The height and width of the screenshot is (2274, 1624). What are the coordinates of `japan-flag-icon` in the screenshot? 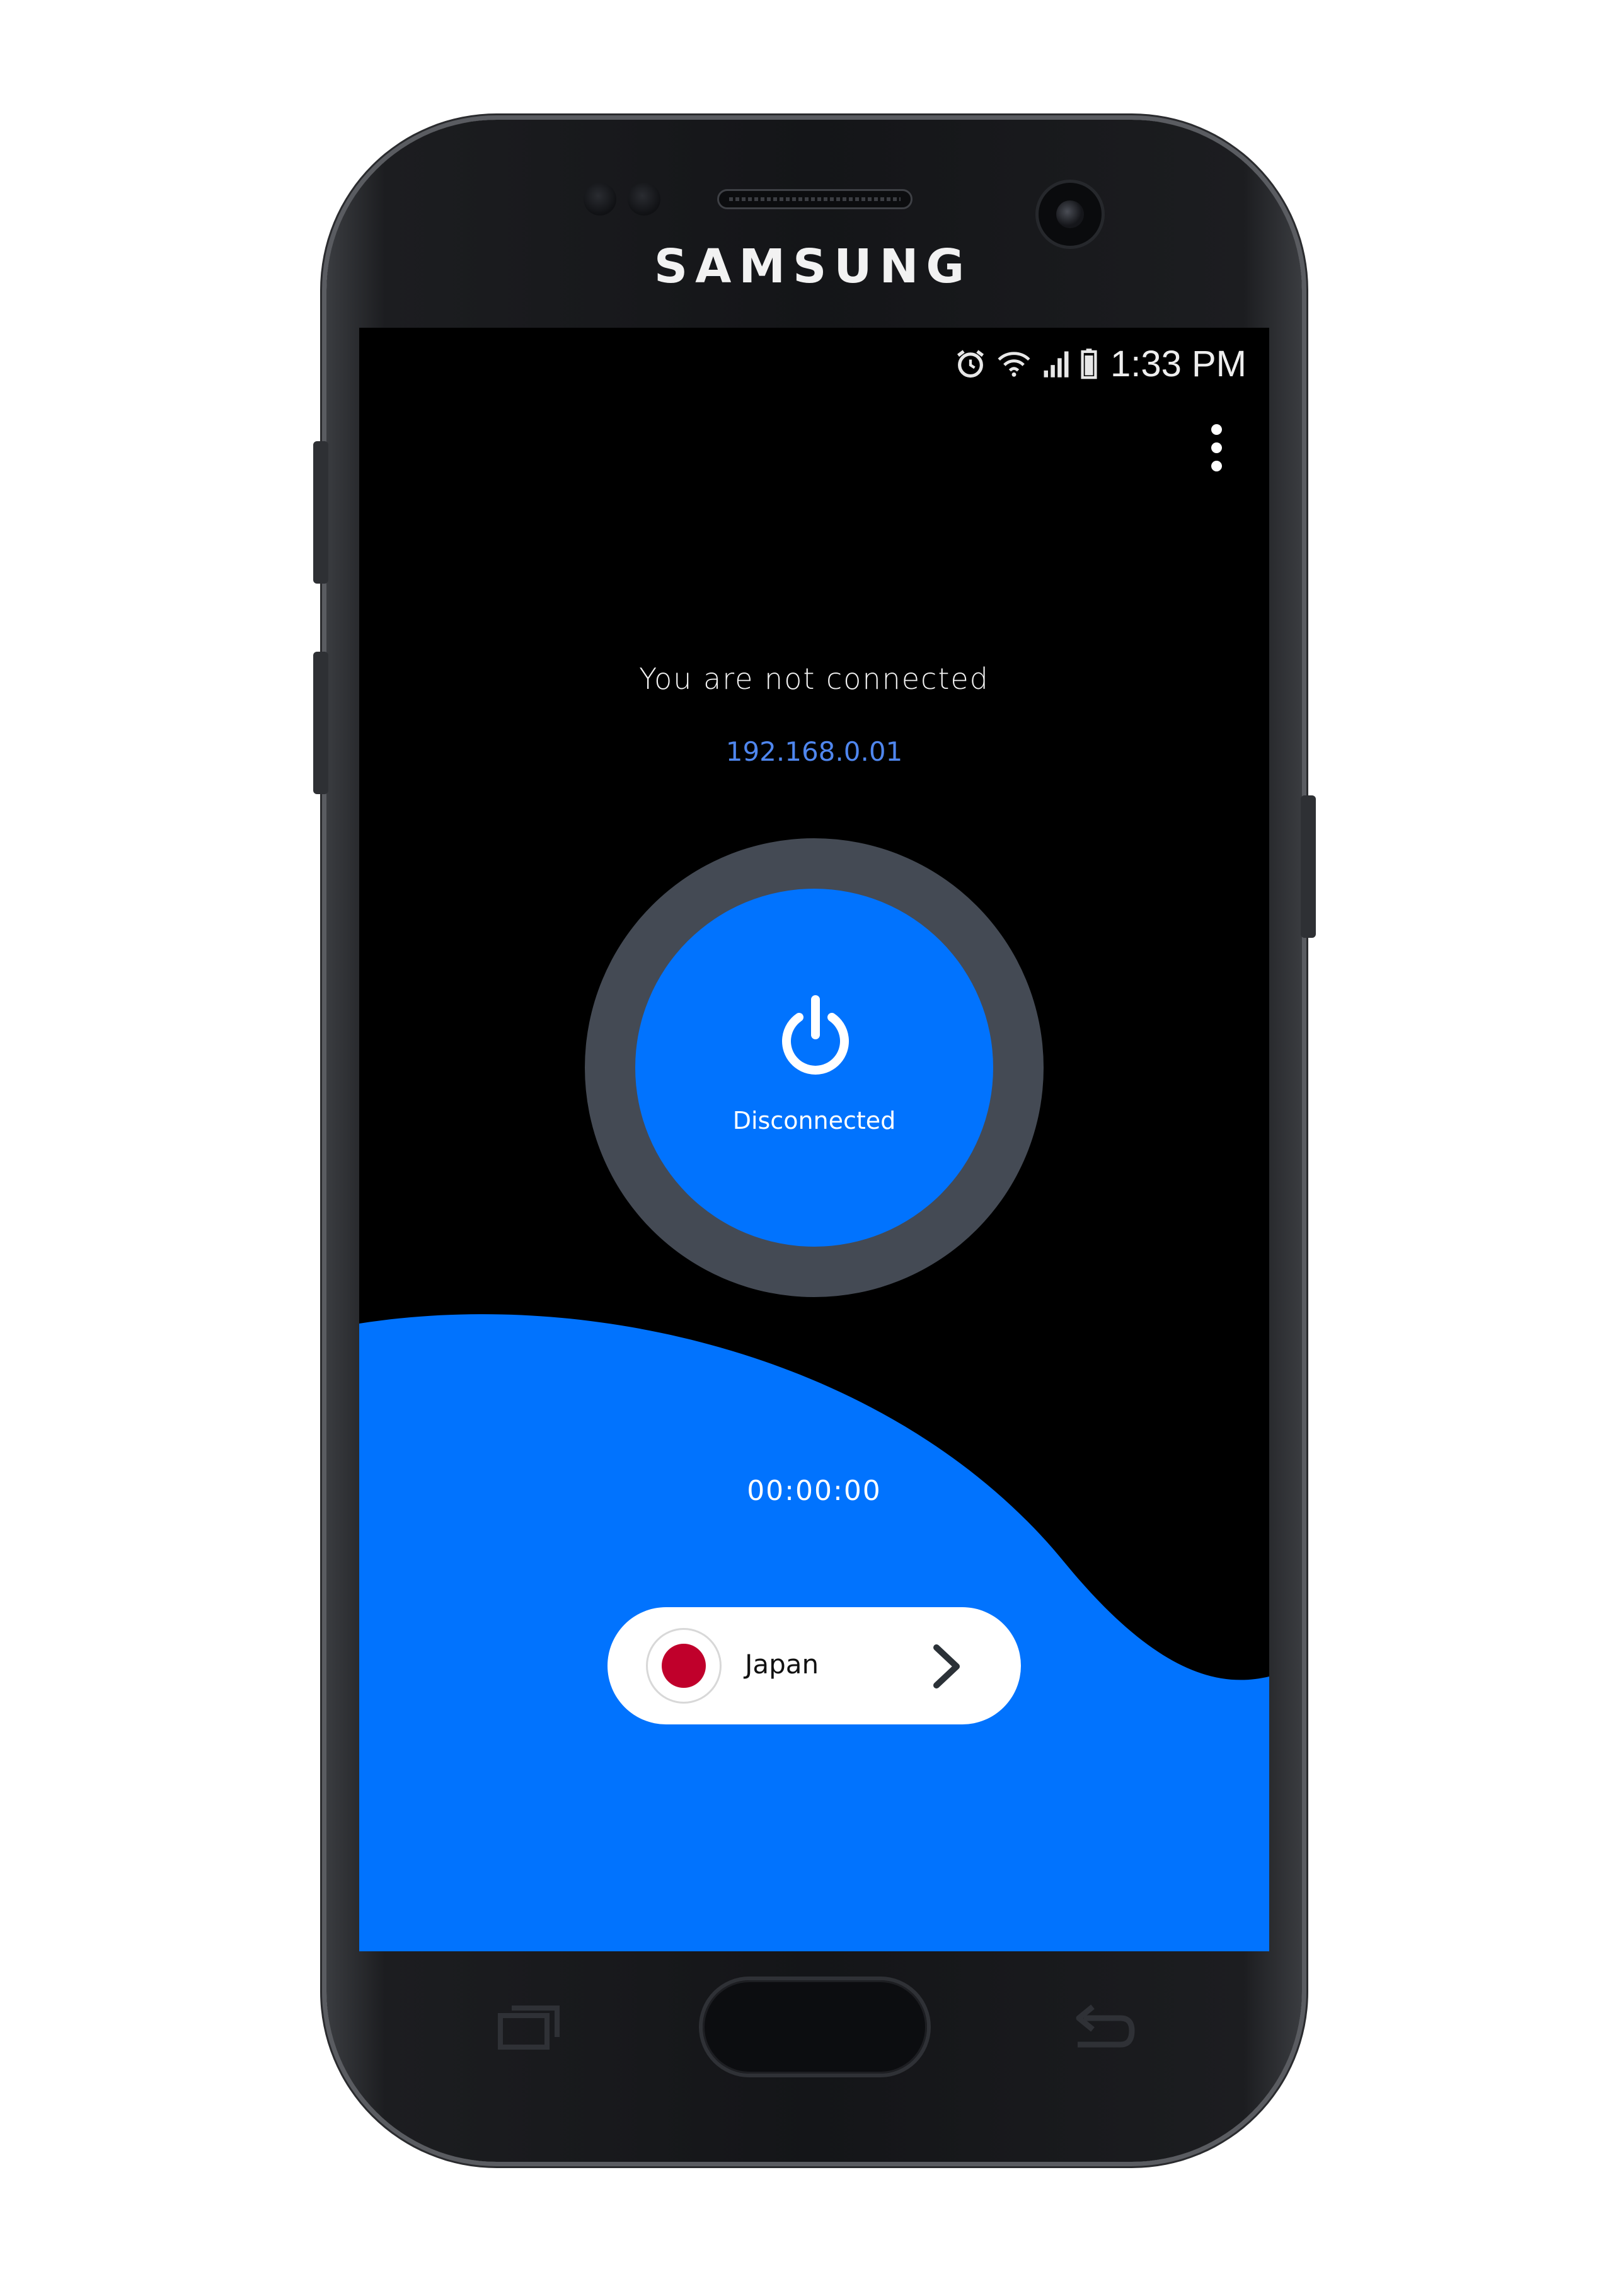 It's located at (684, 1666).